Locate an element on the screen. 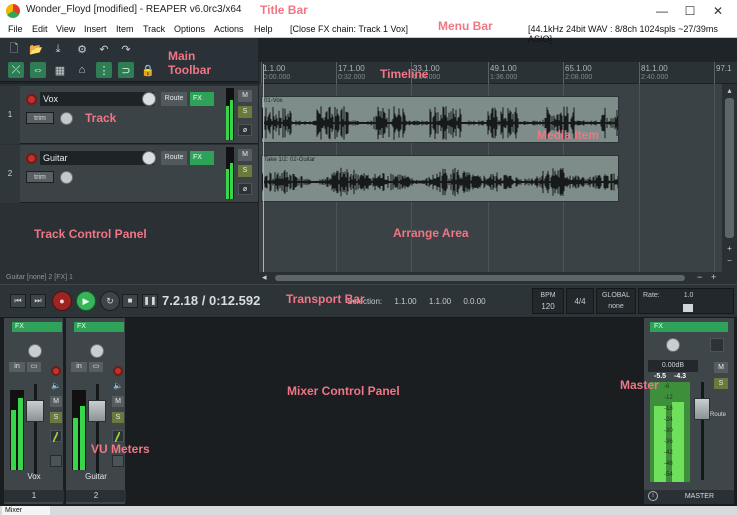  maximize-button: ☐ is located at coordinates (690, 11).